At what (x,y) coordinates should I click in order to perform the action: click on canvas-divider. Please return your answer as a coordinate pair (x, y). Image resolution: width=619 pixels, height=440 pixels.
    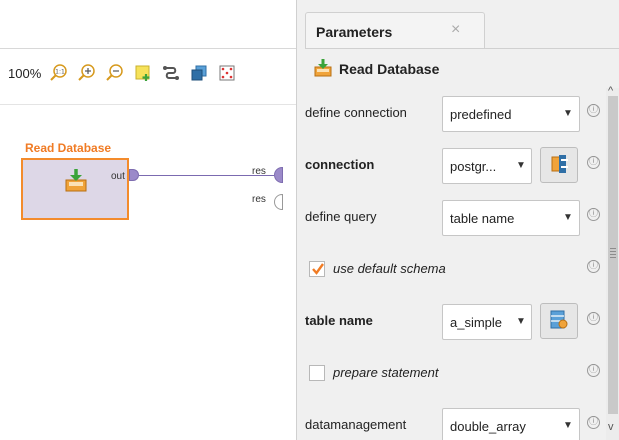
    Looking at the image, I should click on (148, 104).